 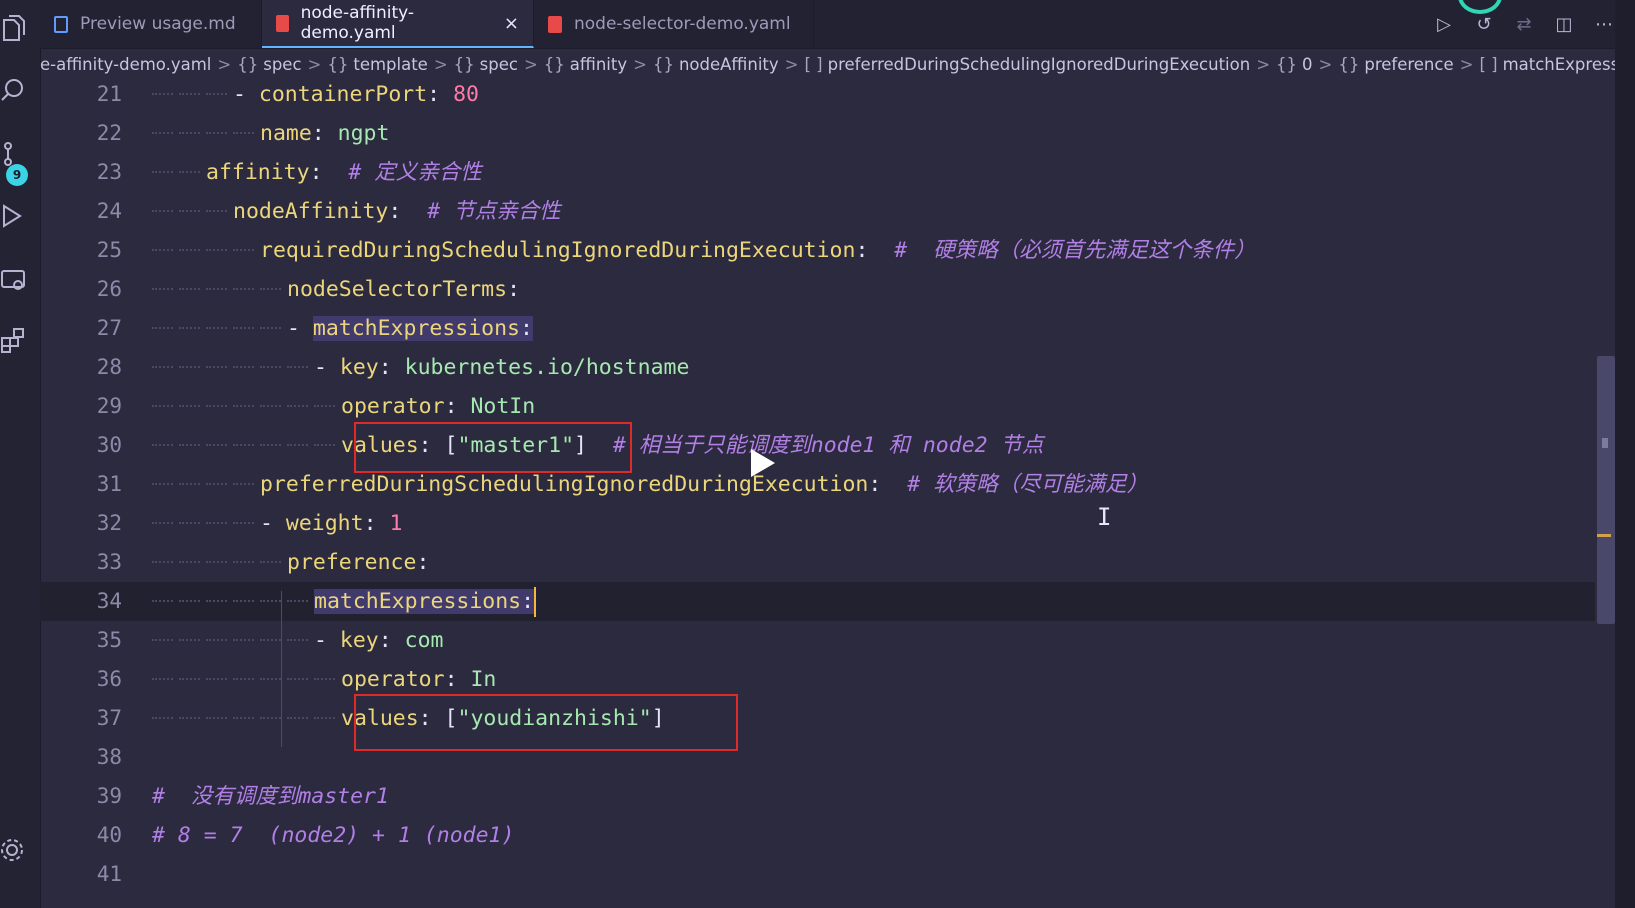 What do you see at coordinates (16, 92) in the screenshot?
I see `search-icon` at bounding box center [16, 92].